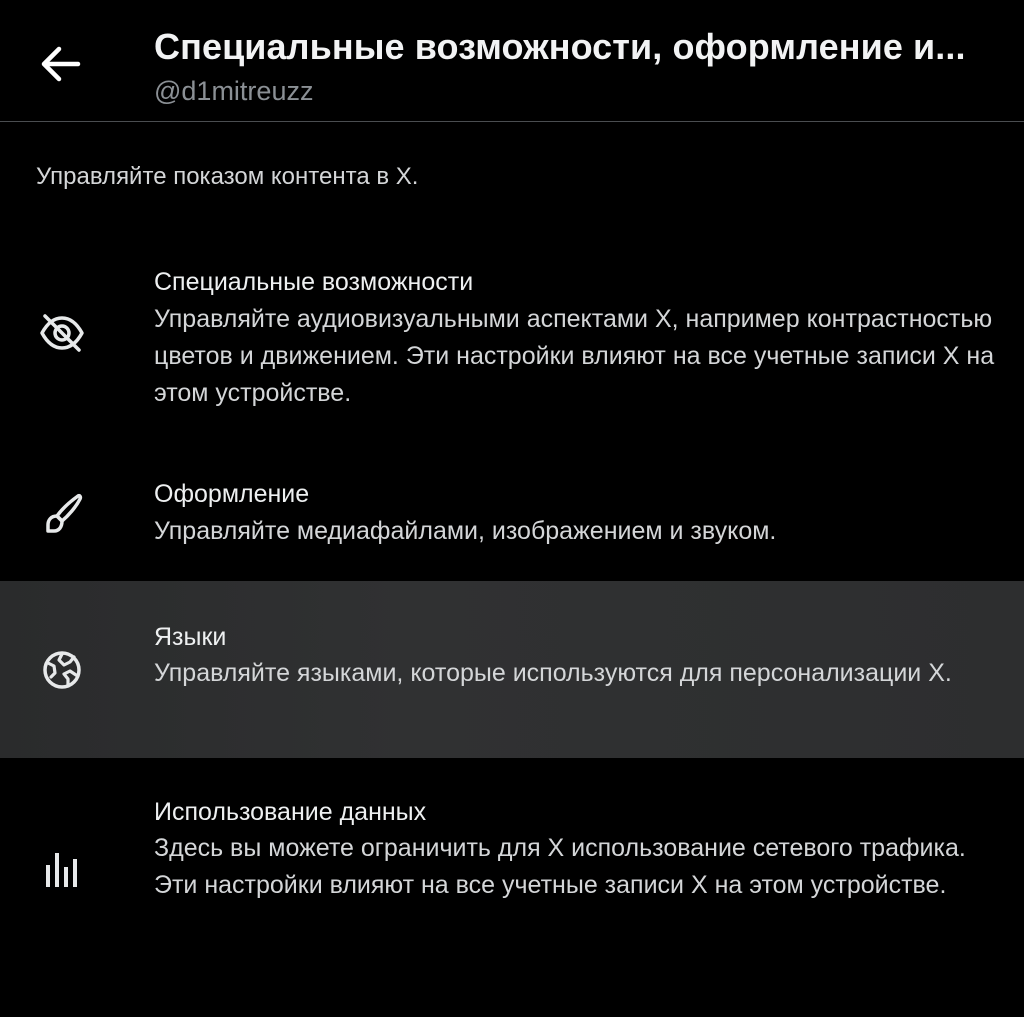 This screenshot has height=1017, width=1024. Describe the element at coordinates (232, 494) in the screenshot. I see `item-title: Оформление` at that location.